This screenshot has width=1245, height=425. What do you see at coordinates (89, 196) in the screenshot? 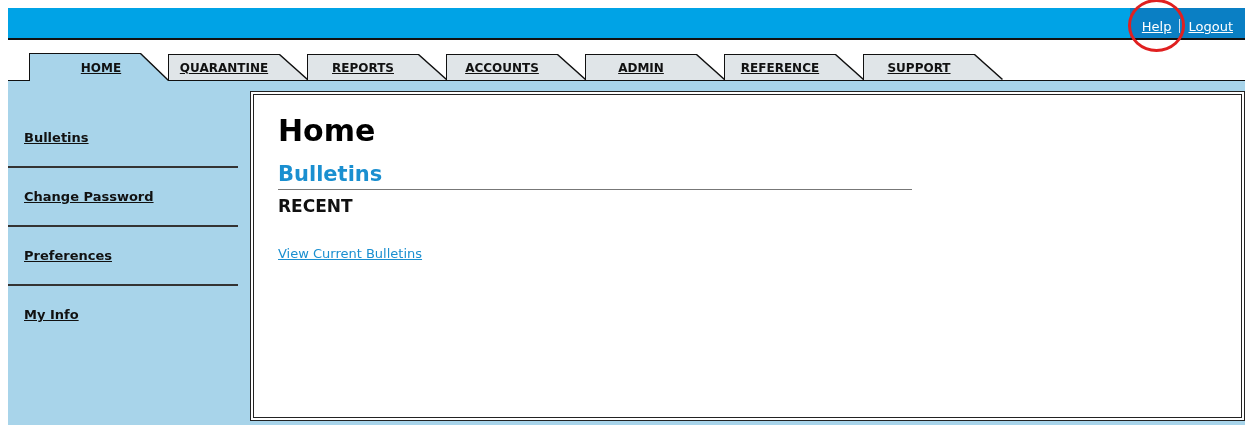
I see `sidebar-link: Change Password` at bounding box center [89, 196].